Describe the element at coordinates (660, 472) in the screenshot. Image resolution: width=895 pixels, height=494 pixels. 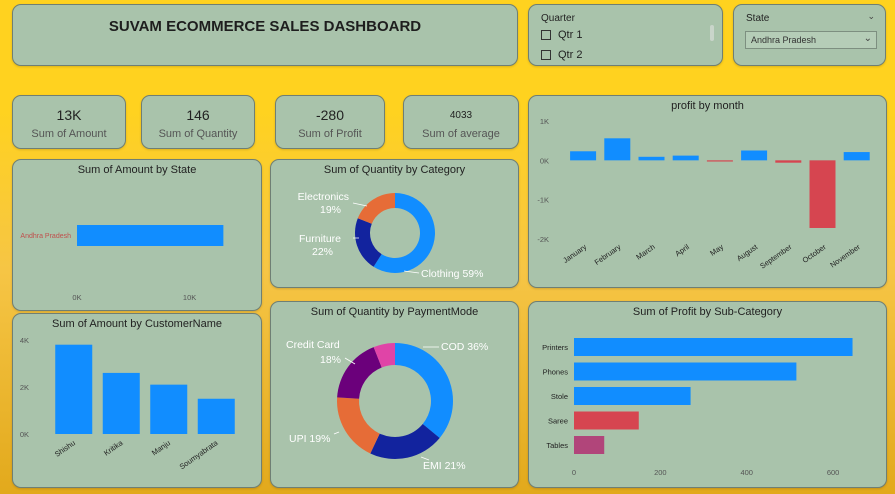
I see `x-tick-label: 200` at that location.